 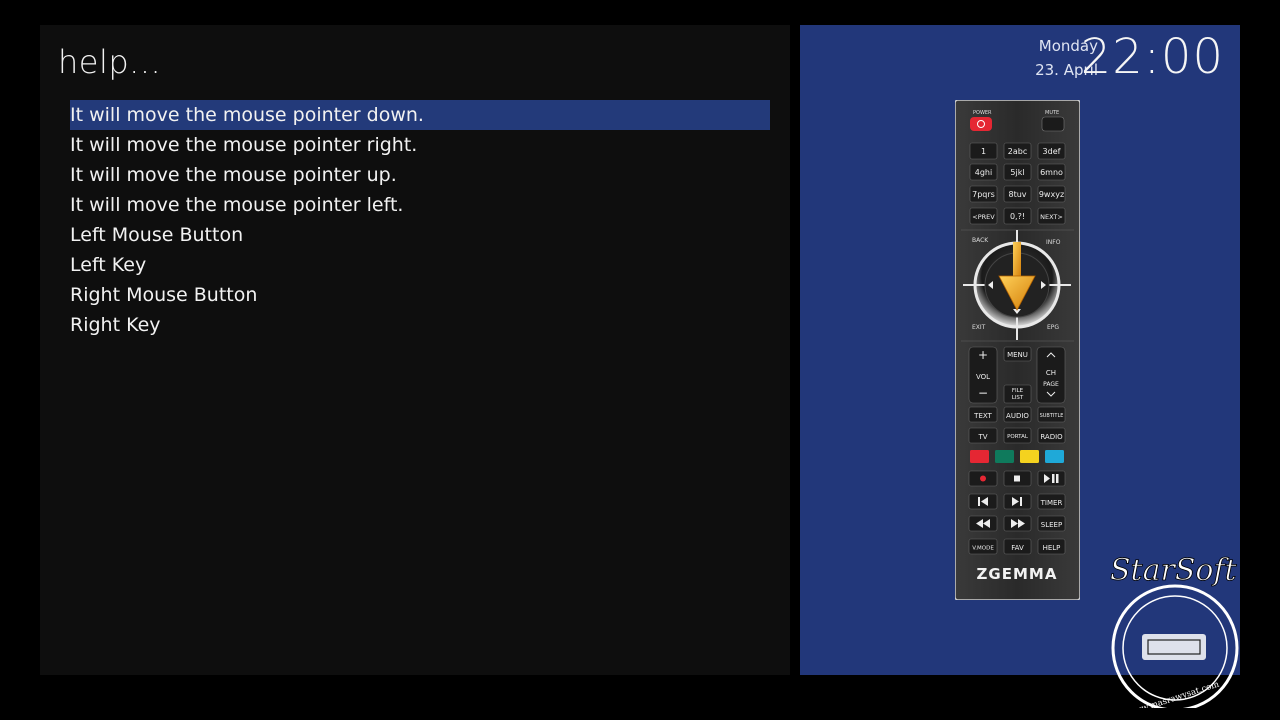 I want to click on remote-key-2: 2abc, so click(x=1017, y=151).